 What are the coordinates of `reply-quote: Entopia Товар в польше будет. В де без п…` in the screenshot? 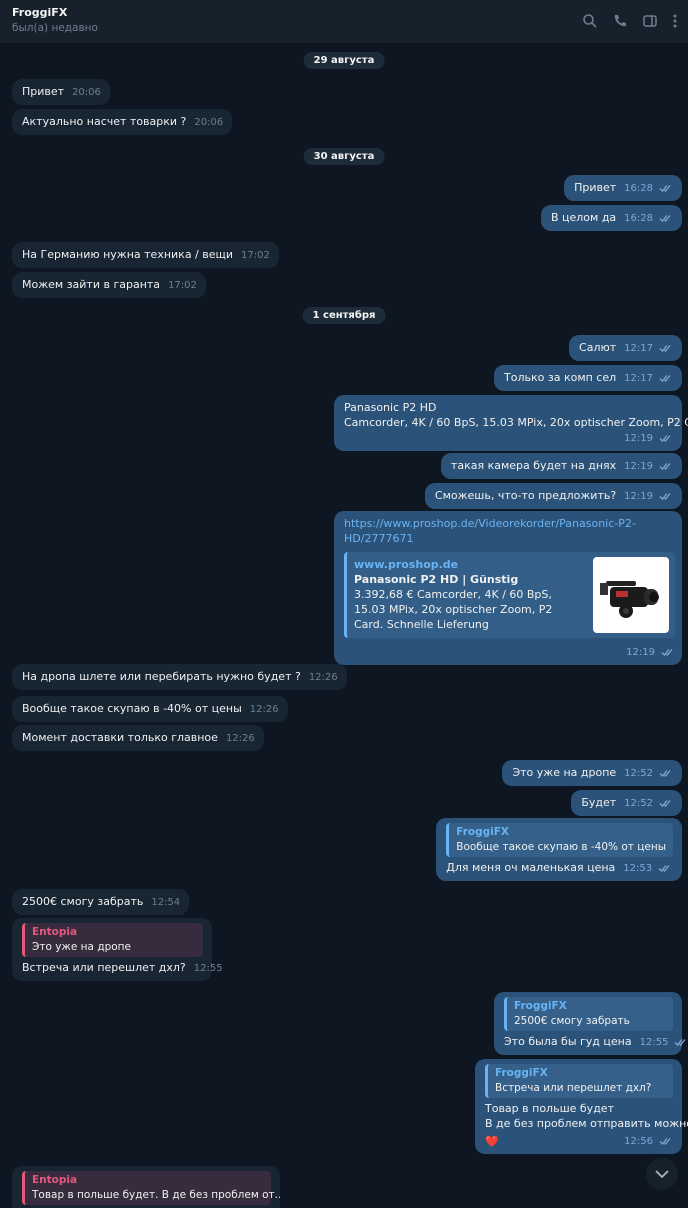 It's located at (151, 1188).